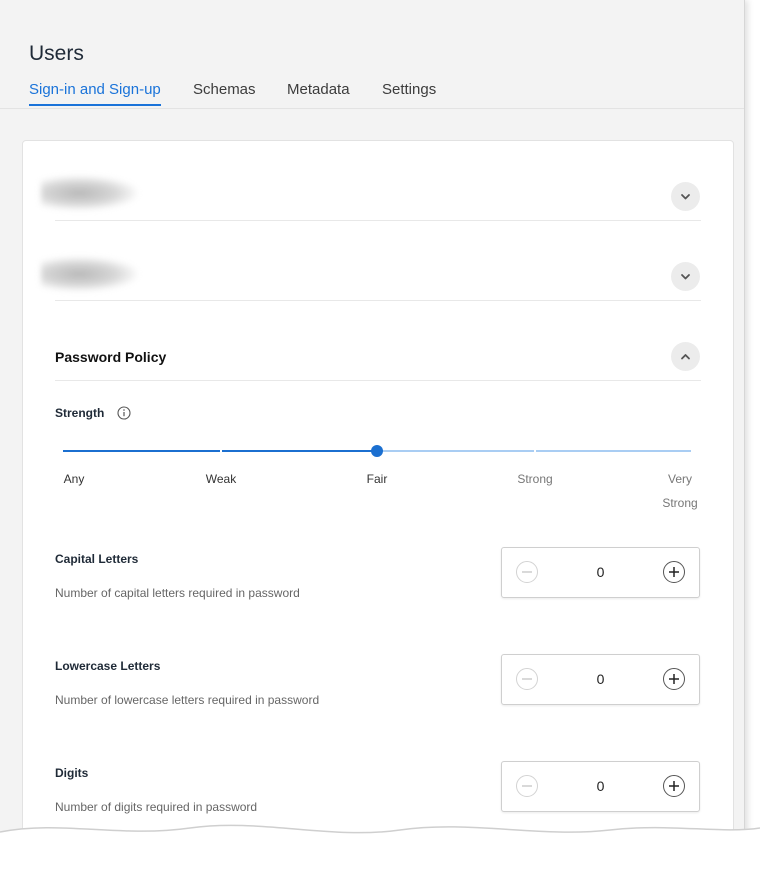 The image size is (760, 876). Describe the element at coordinates (318, 92) in the screenshot. I see `tab-metadata: Metadata` at that location.